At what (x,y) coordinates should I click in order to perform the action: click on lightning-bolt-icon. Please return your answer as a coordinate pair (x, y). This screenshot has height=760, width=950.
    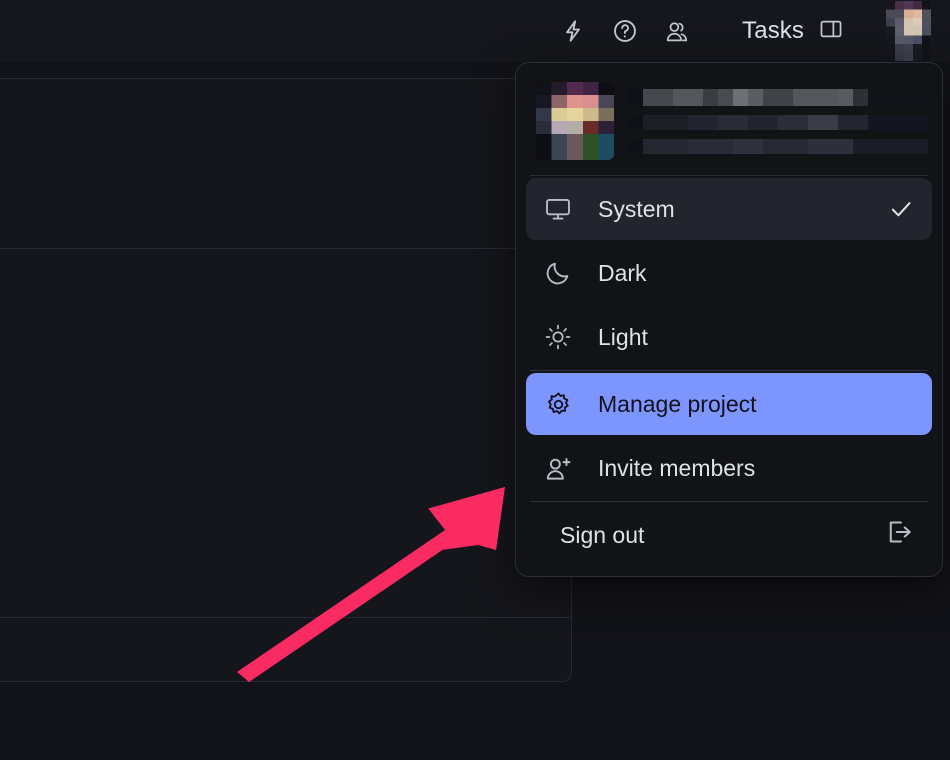
    Looking at the image, I should click on (573, 31).